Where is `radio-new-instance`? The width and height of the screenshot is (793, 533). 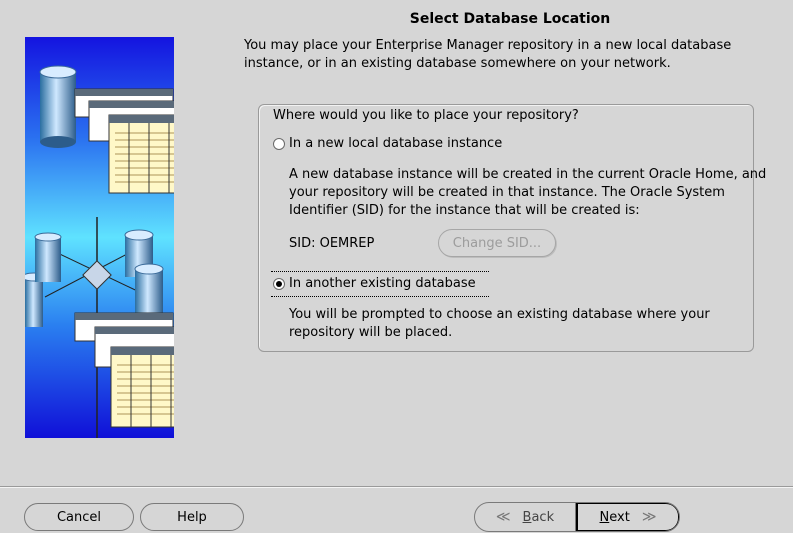
radio-new-instance is located at coordinates (279, 143).